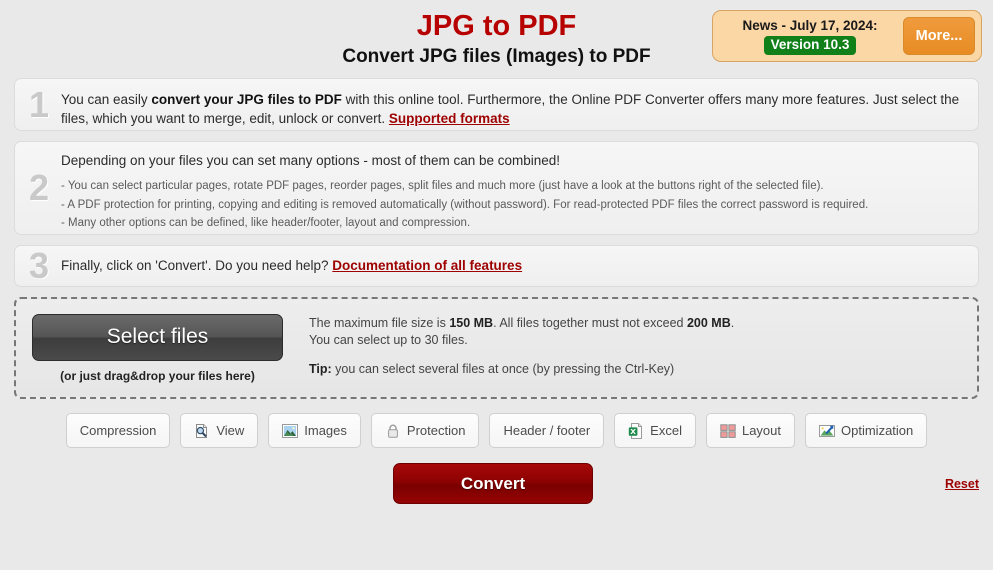 Image resolution: width=993 pixels, height=570 pixels. What do you see at coordinates (393, 431) in the screenshot?
I see `padlock-icon` at bounding box center [393, 431].